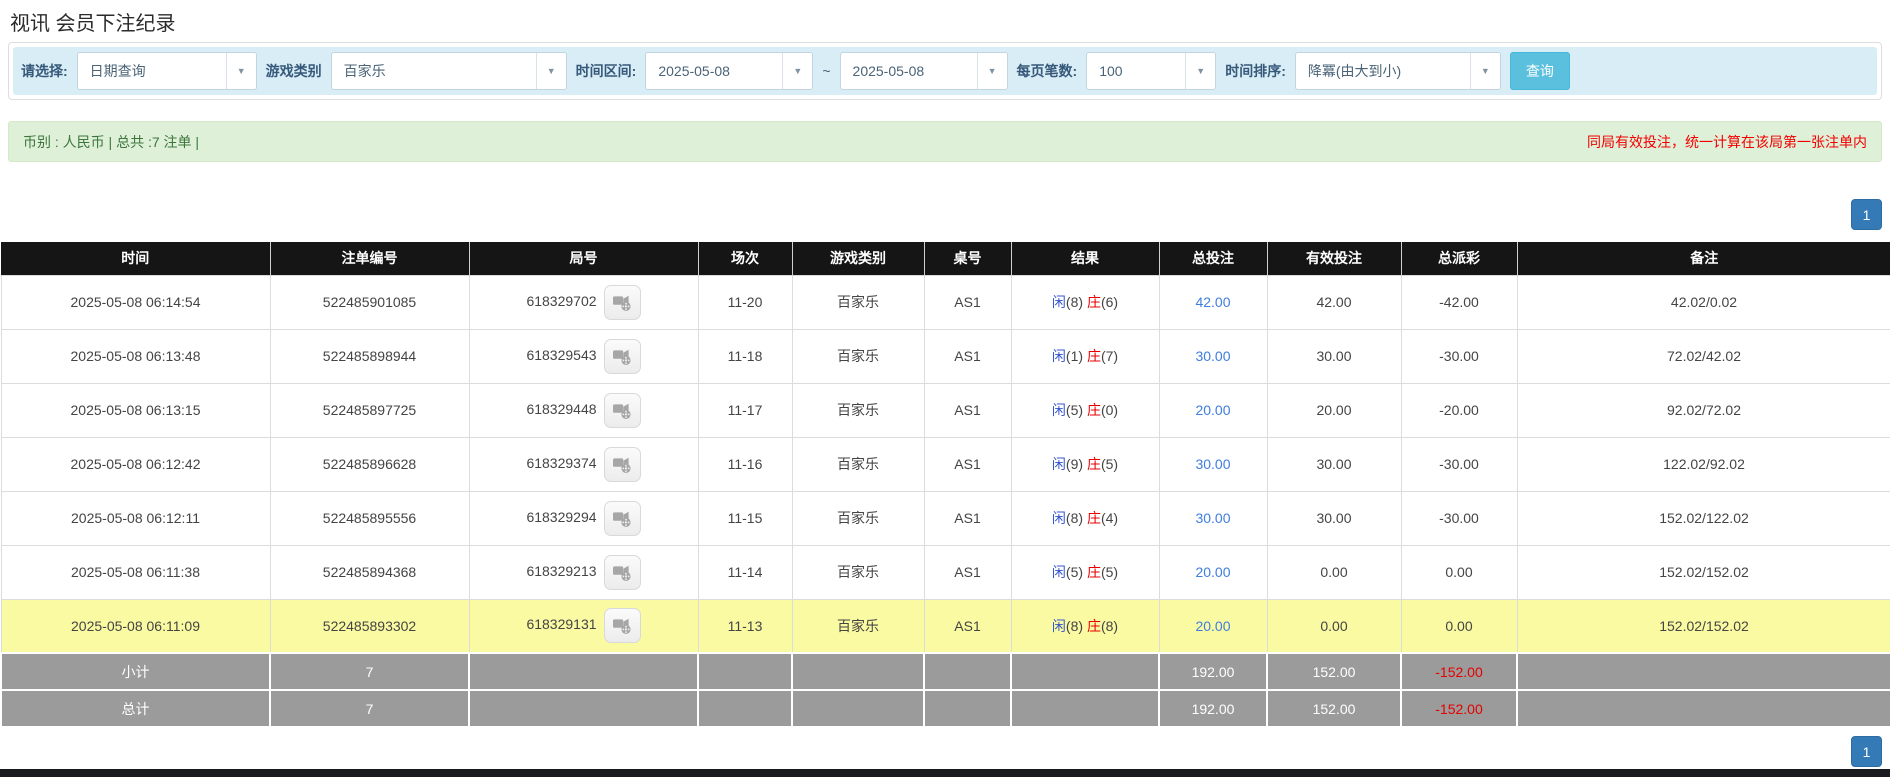  Describe the element at coordinates (369, 410) in the screenshot. I see `cell-bet-id: 522485897725` at that location.